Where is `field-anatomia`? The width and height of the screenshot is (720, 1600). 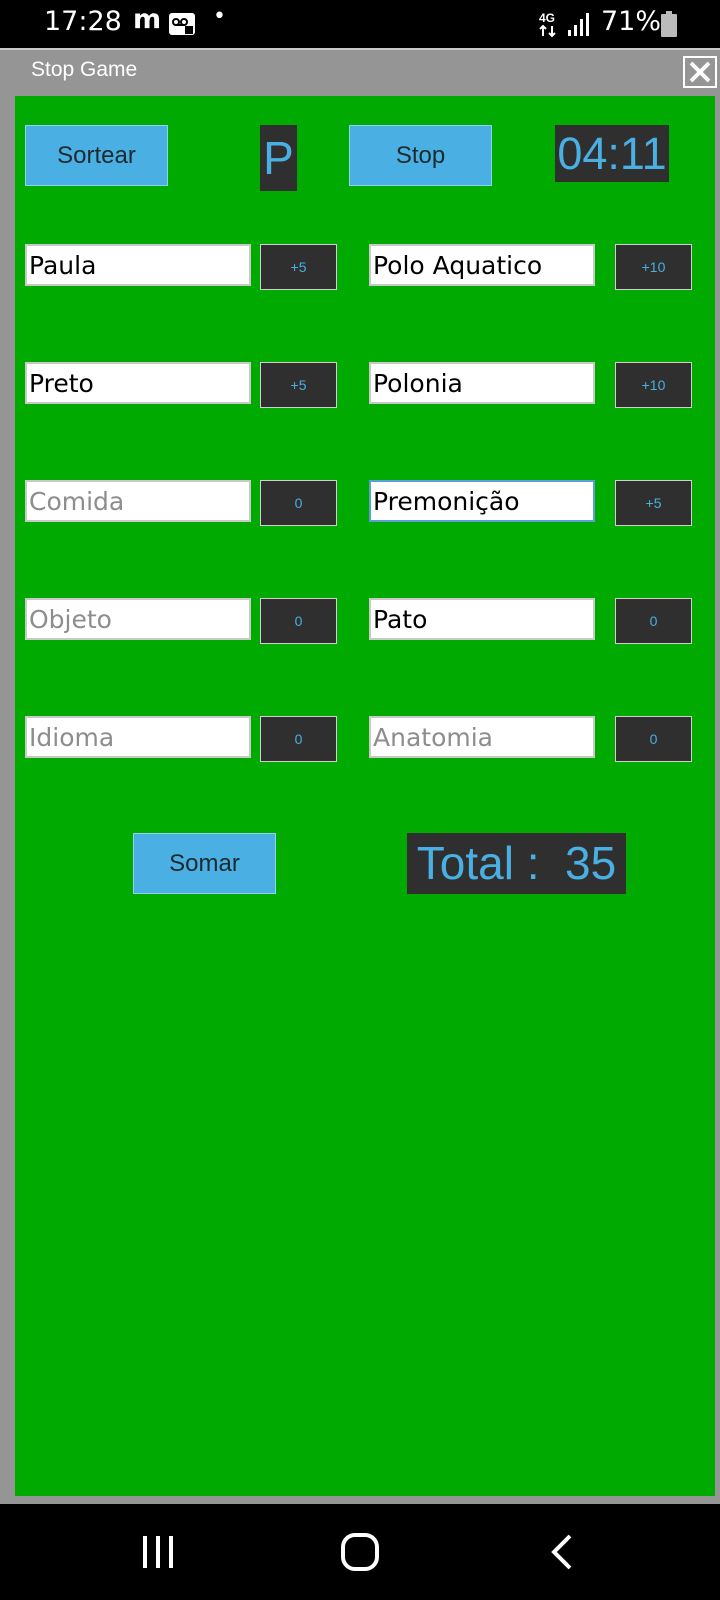 field-anatomia is located at coordinates (482, 737).